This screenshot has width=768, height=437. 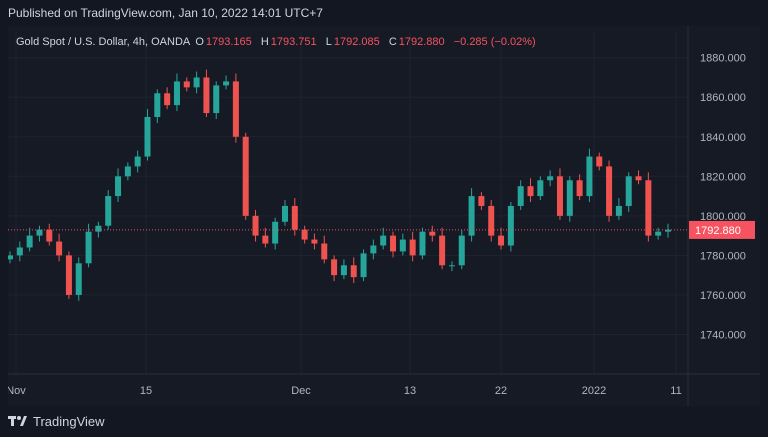 What do you see at coordinates (103, 42) in the screenshot?
I see `legend-symbol: Gold Spot / U.S. Dollar, 4h, OANDA` at bounding box center [103, 42].